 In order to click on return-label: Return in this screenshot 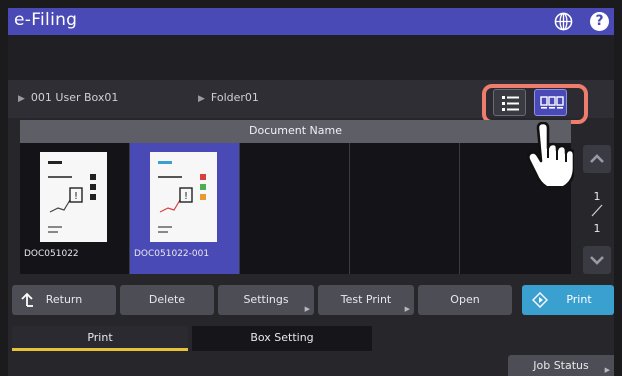, I will do `click(64, 299)`.